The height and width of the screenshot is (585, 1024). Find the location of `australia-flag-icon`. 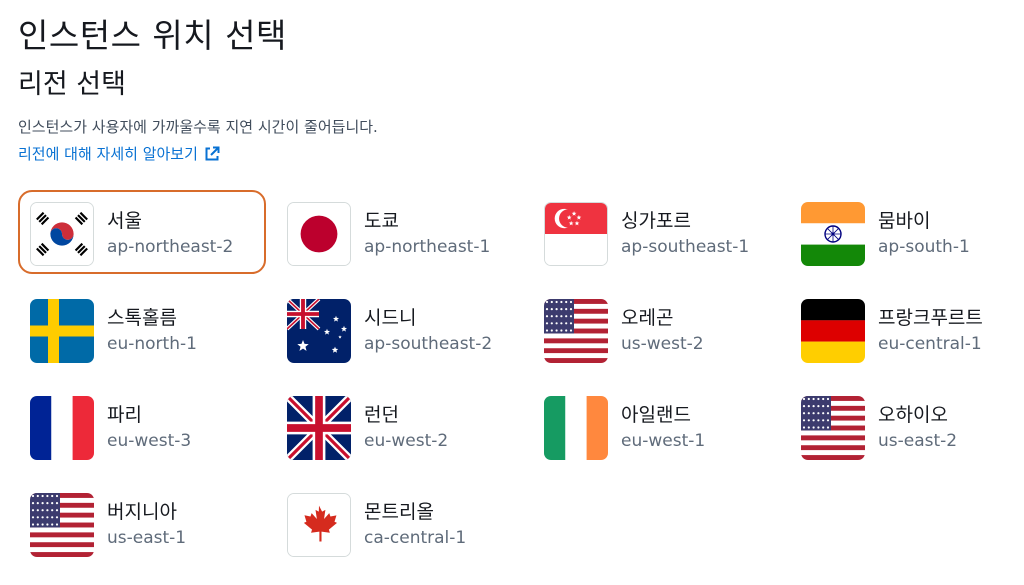

australia-flag-icon is located at coordinates (319, 331).